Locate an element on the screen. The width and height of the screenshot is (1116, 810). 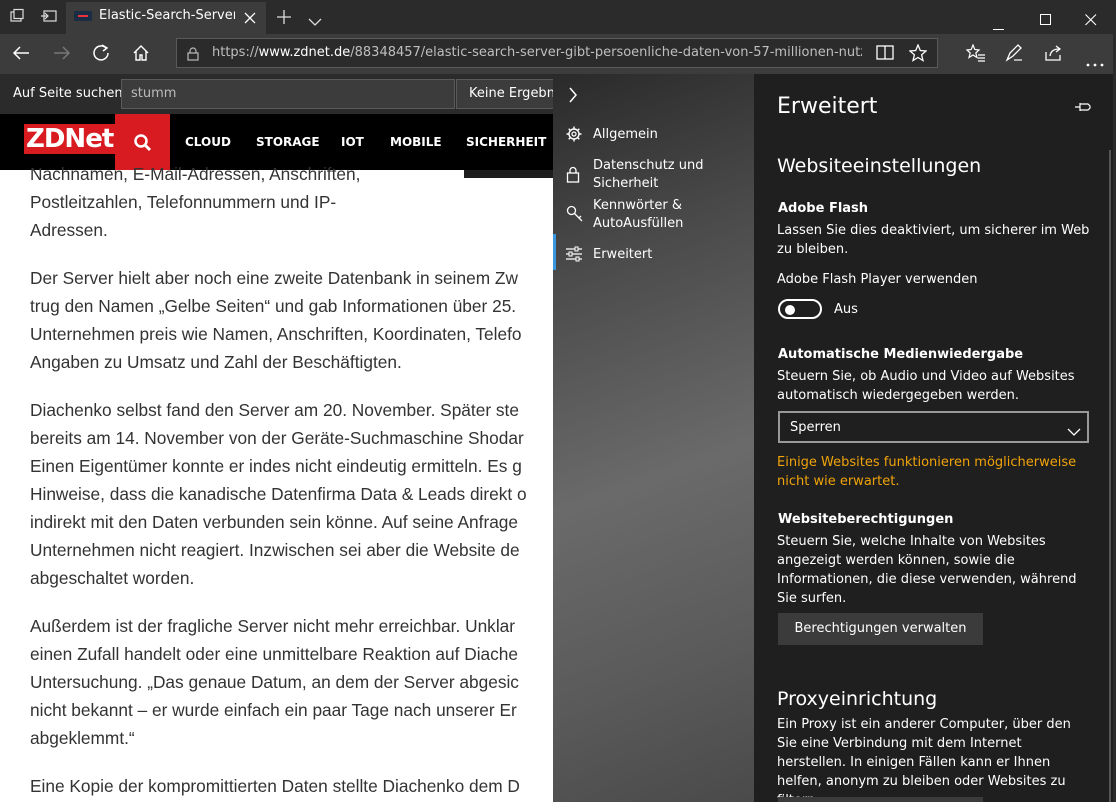
collapse-chevron-icon is located at coordinates (573, 97).